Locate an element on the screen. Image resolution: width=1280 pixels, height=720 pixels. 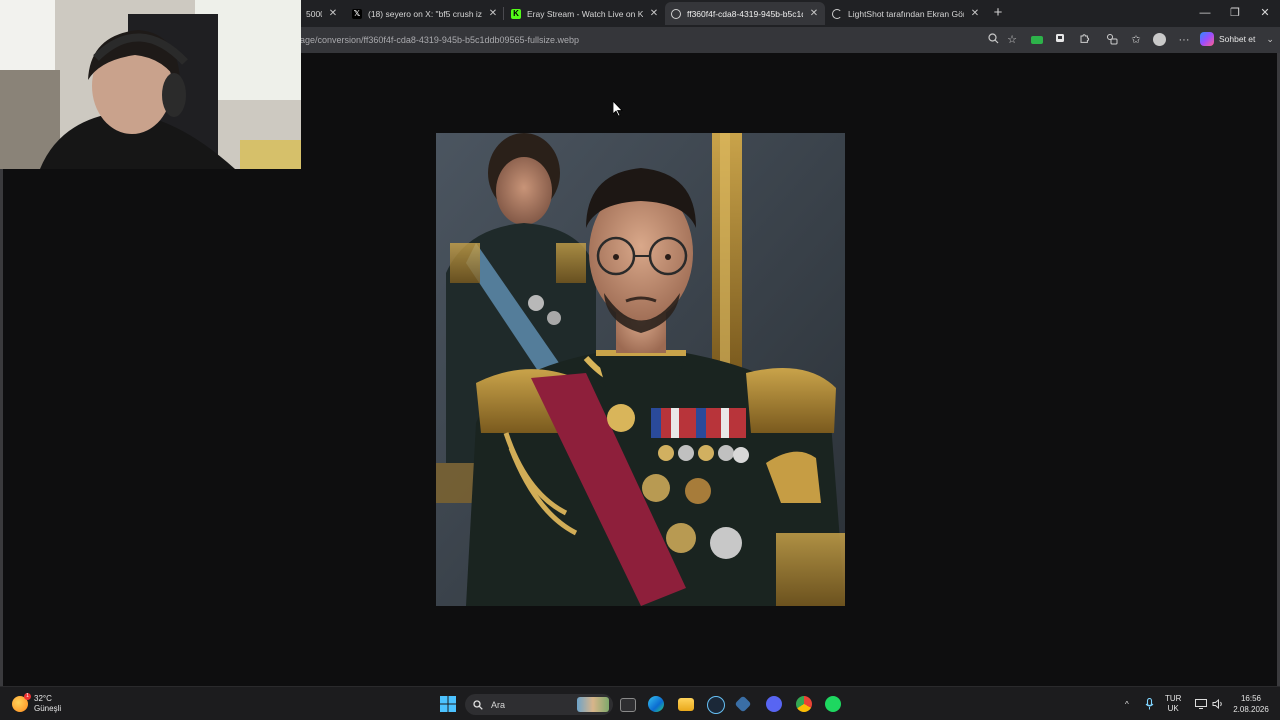
spotify-icon is located at coordinates (833, 704).